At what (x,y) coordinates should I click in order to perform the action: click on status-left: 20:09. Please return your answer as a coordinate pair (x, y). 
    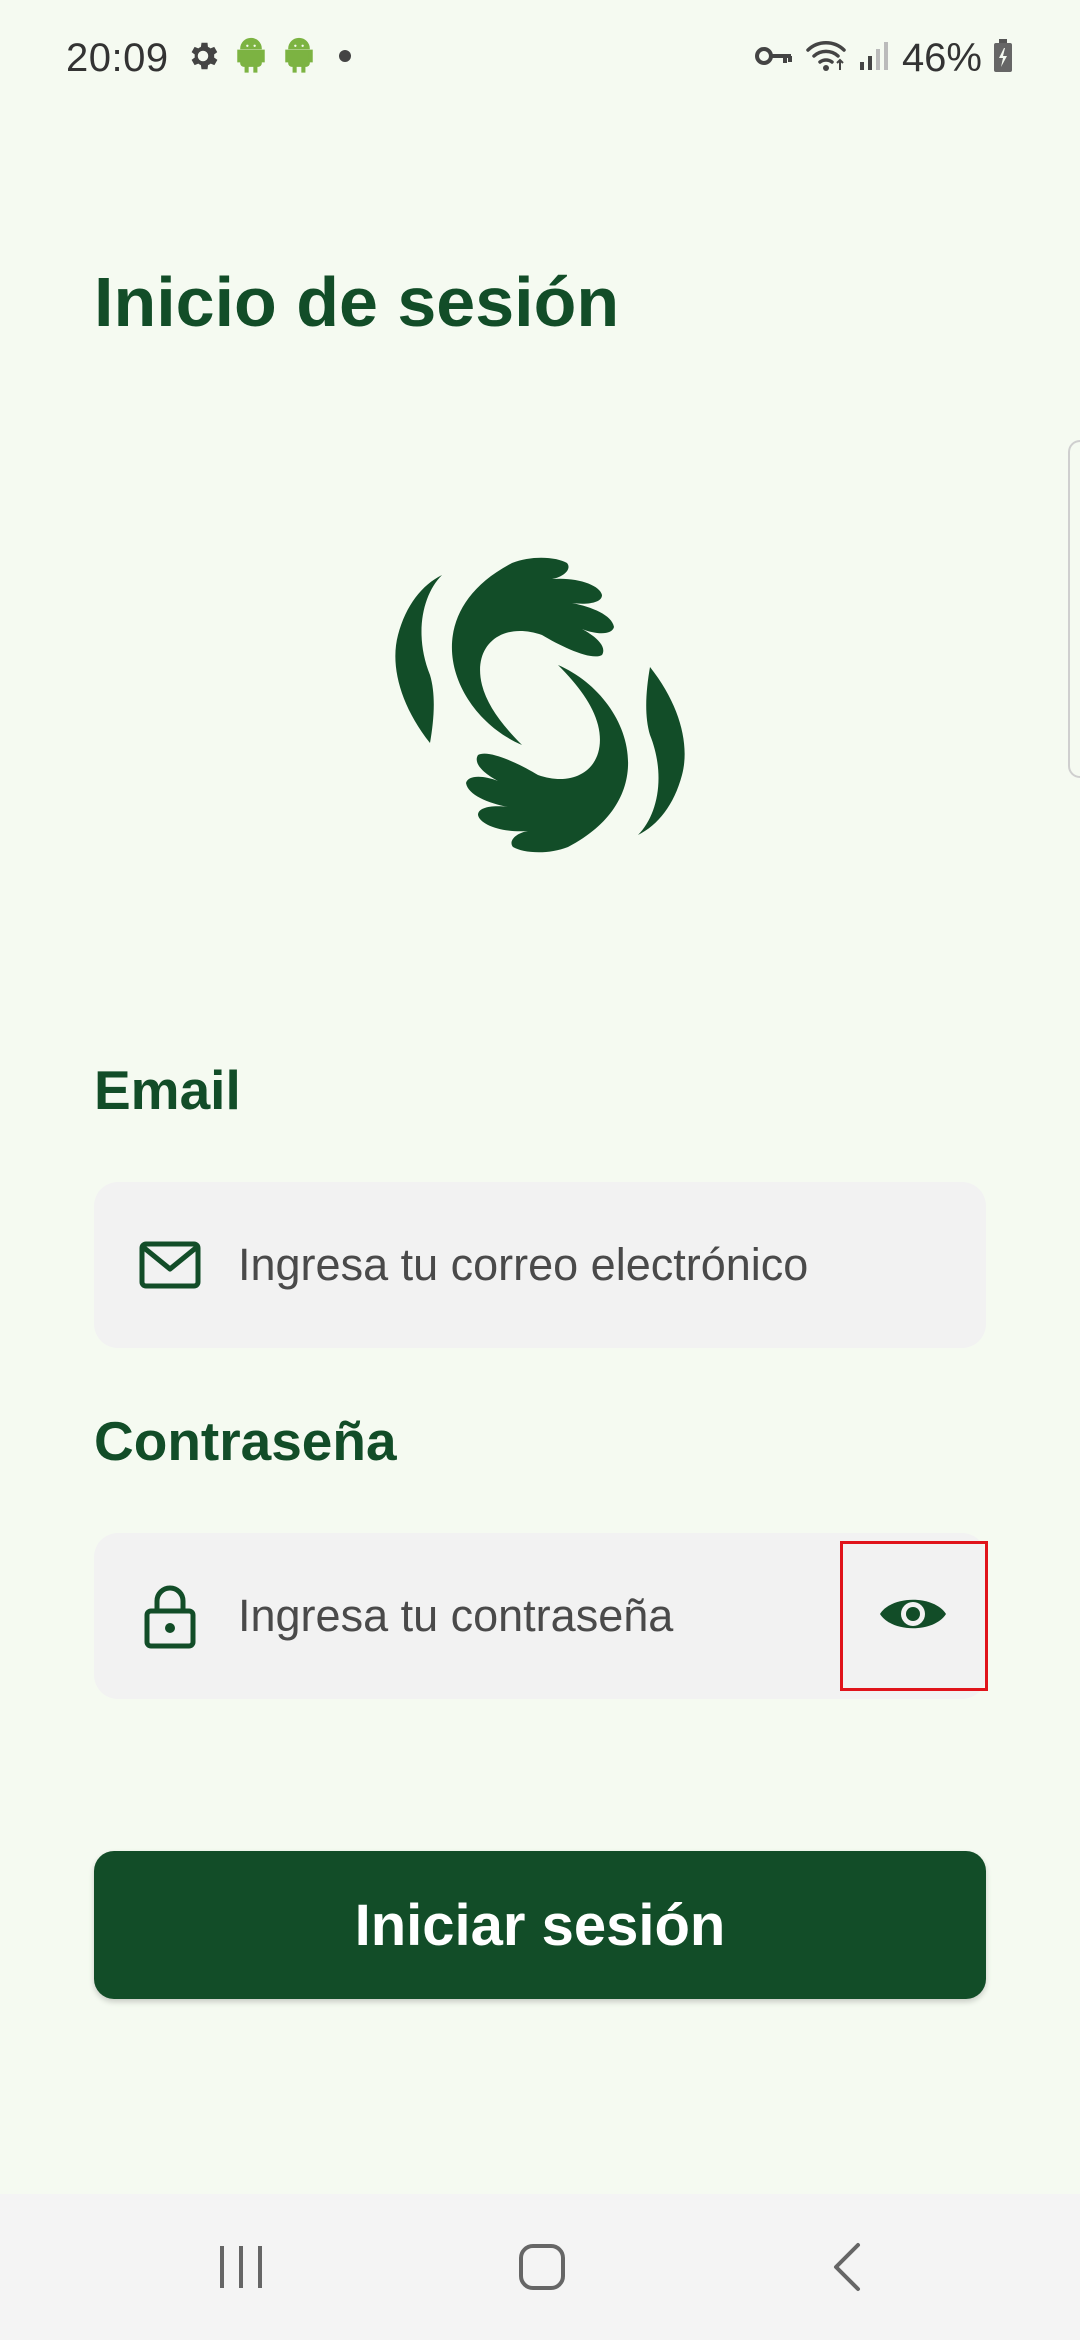
    Looking at the image, I should click on (211, 58).